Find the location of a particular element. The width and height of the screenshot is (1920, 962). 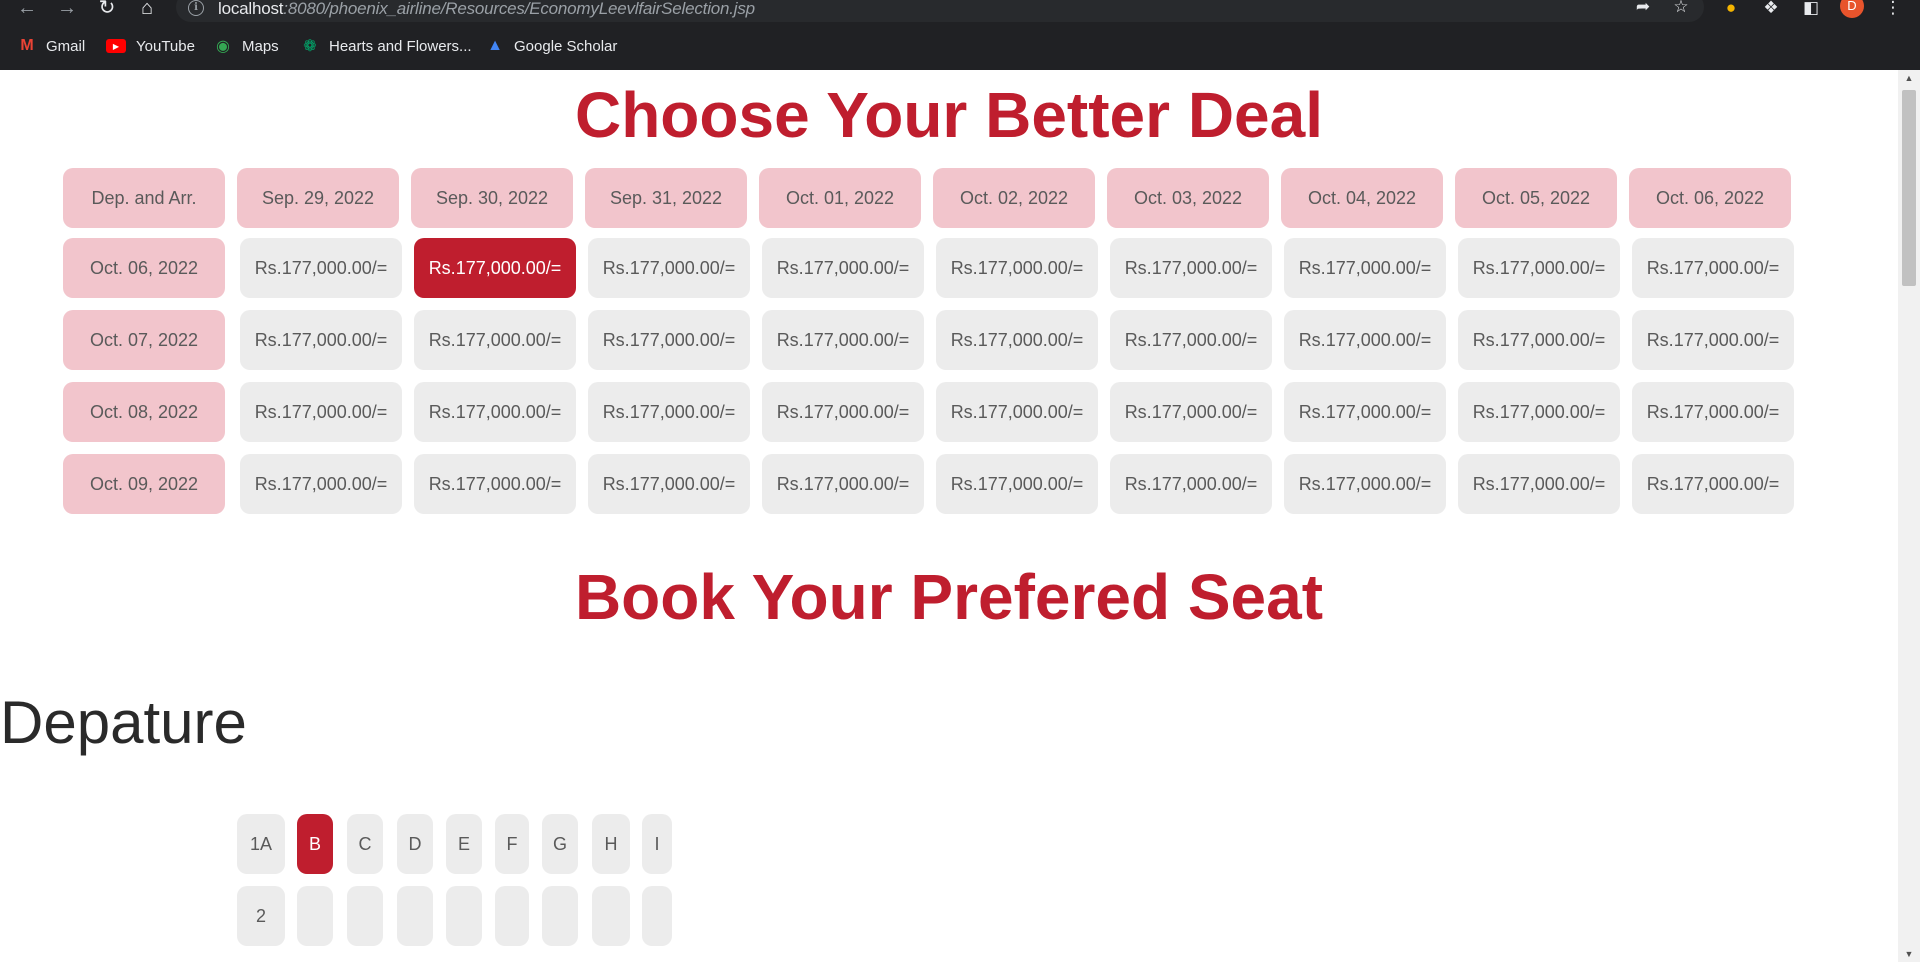

bookmark-google-scholar: ▲ Google Scholar is located at coordinates (551, 46).